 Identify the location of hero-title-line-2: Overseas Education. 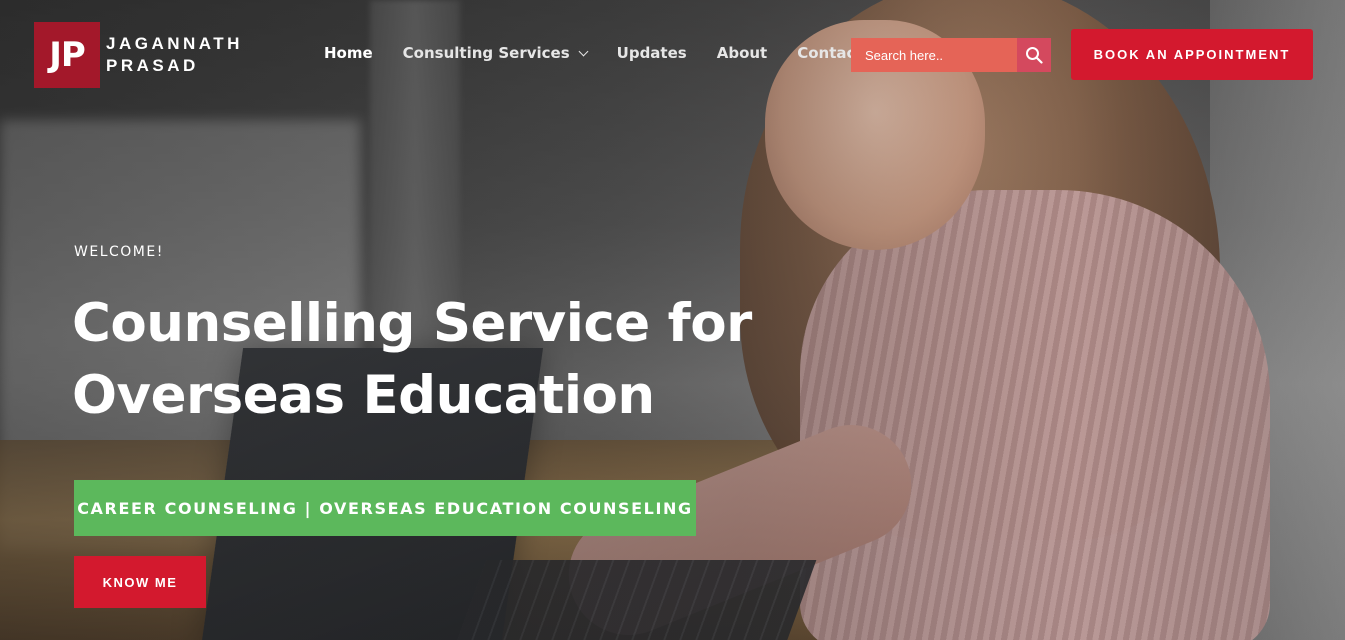
(363, 395).